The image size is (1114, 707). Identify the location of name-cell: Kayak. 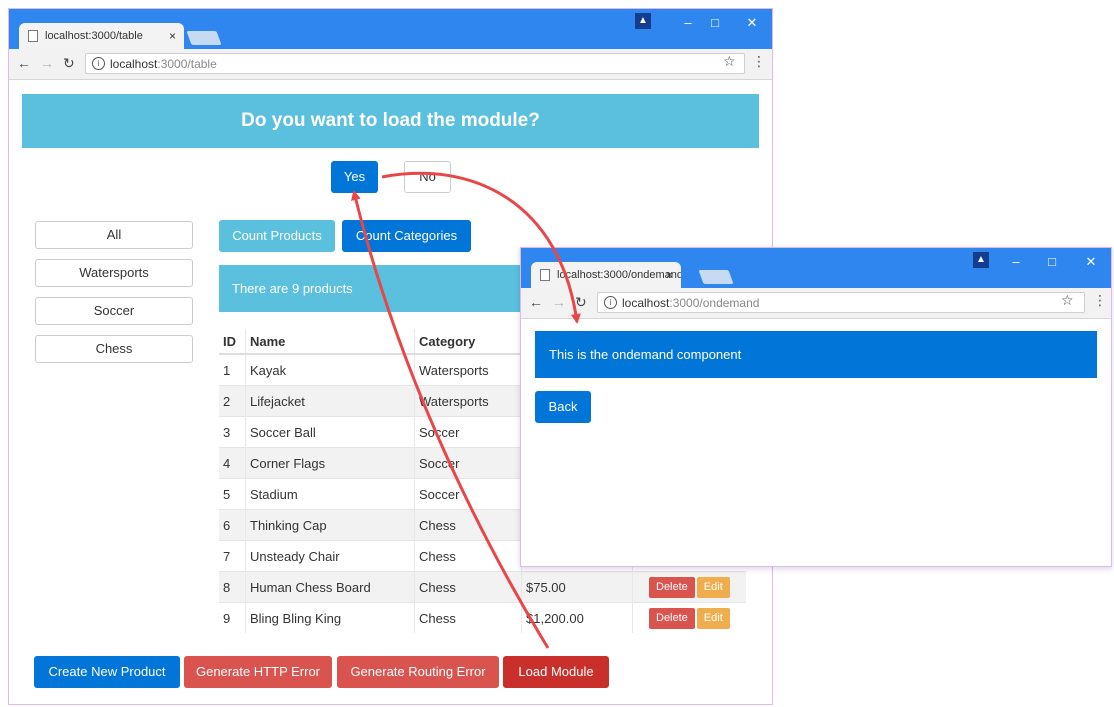
(330, 369).